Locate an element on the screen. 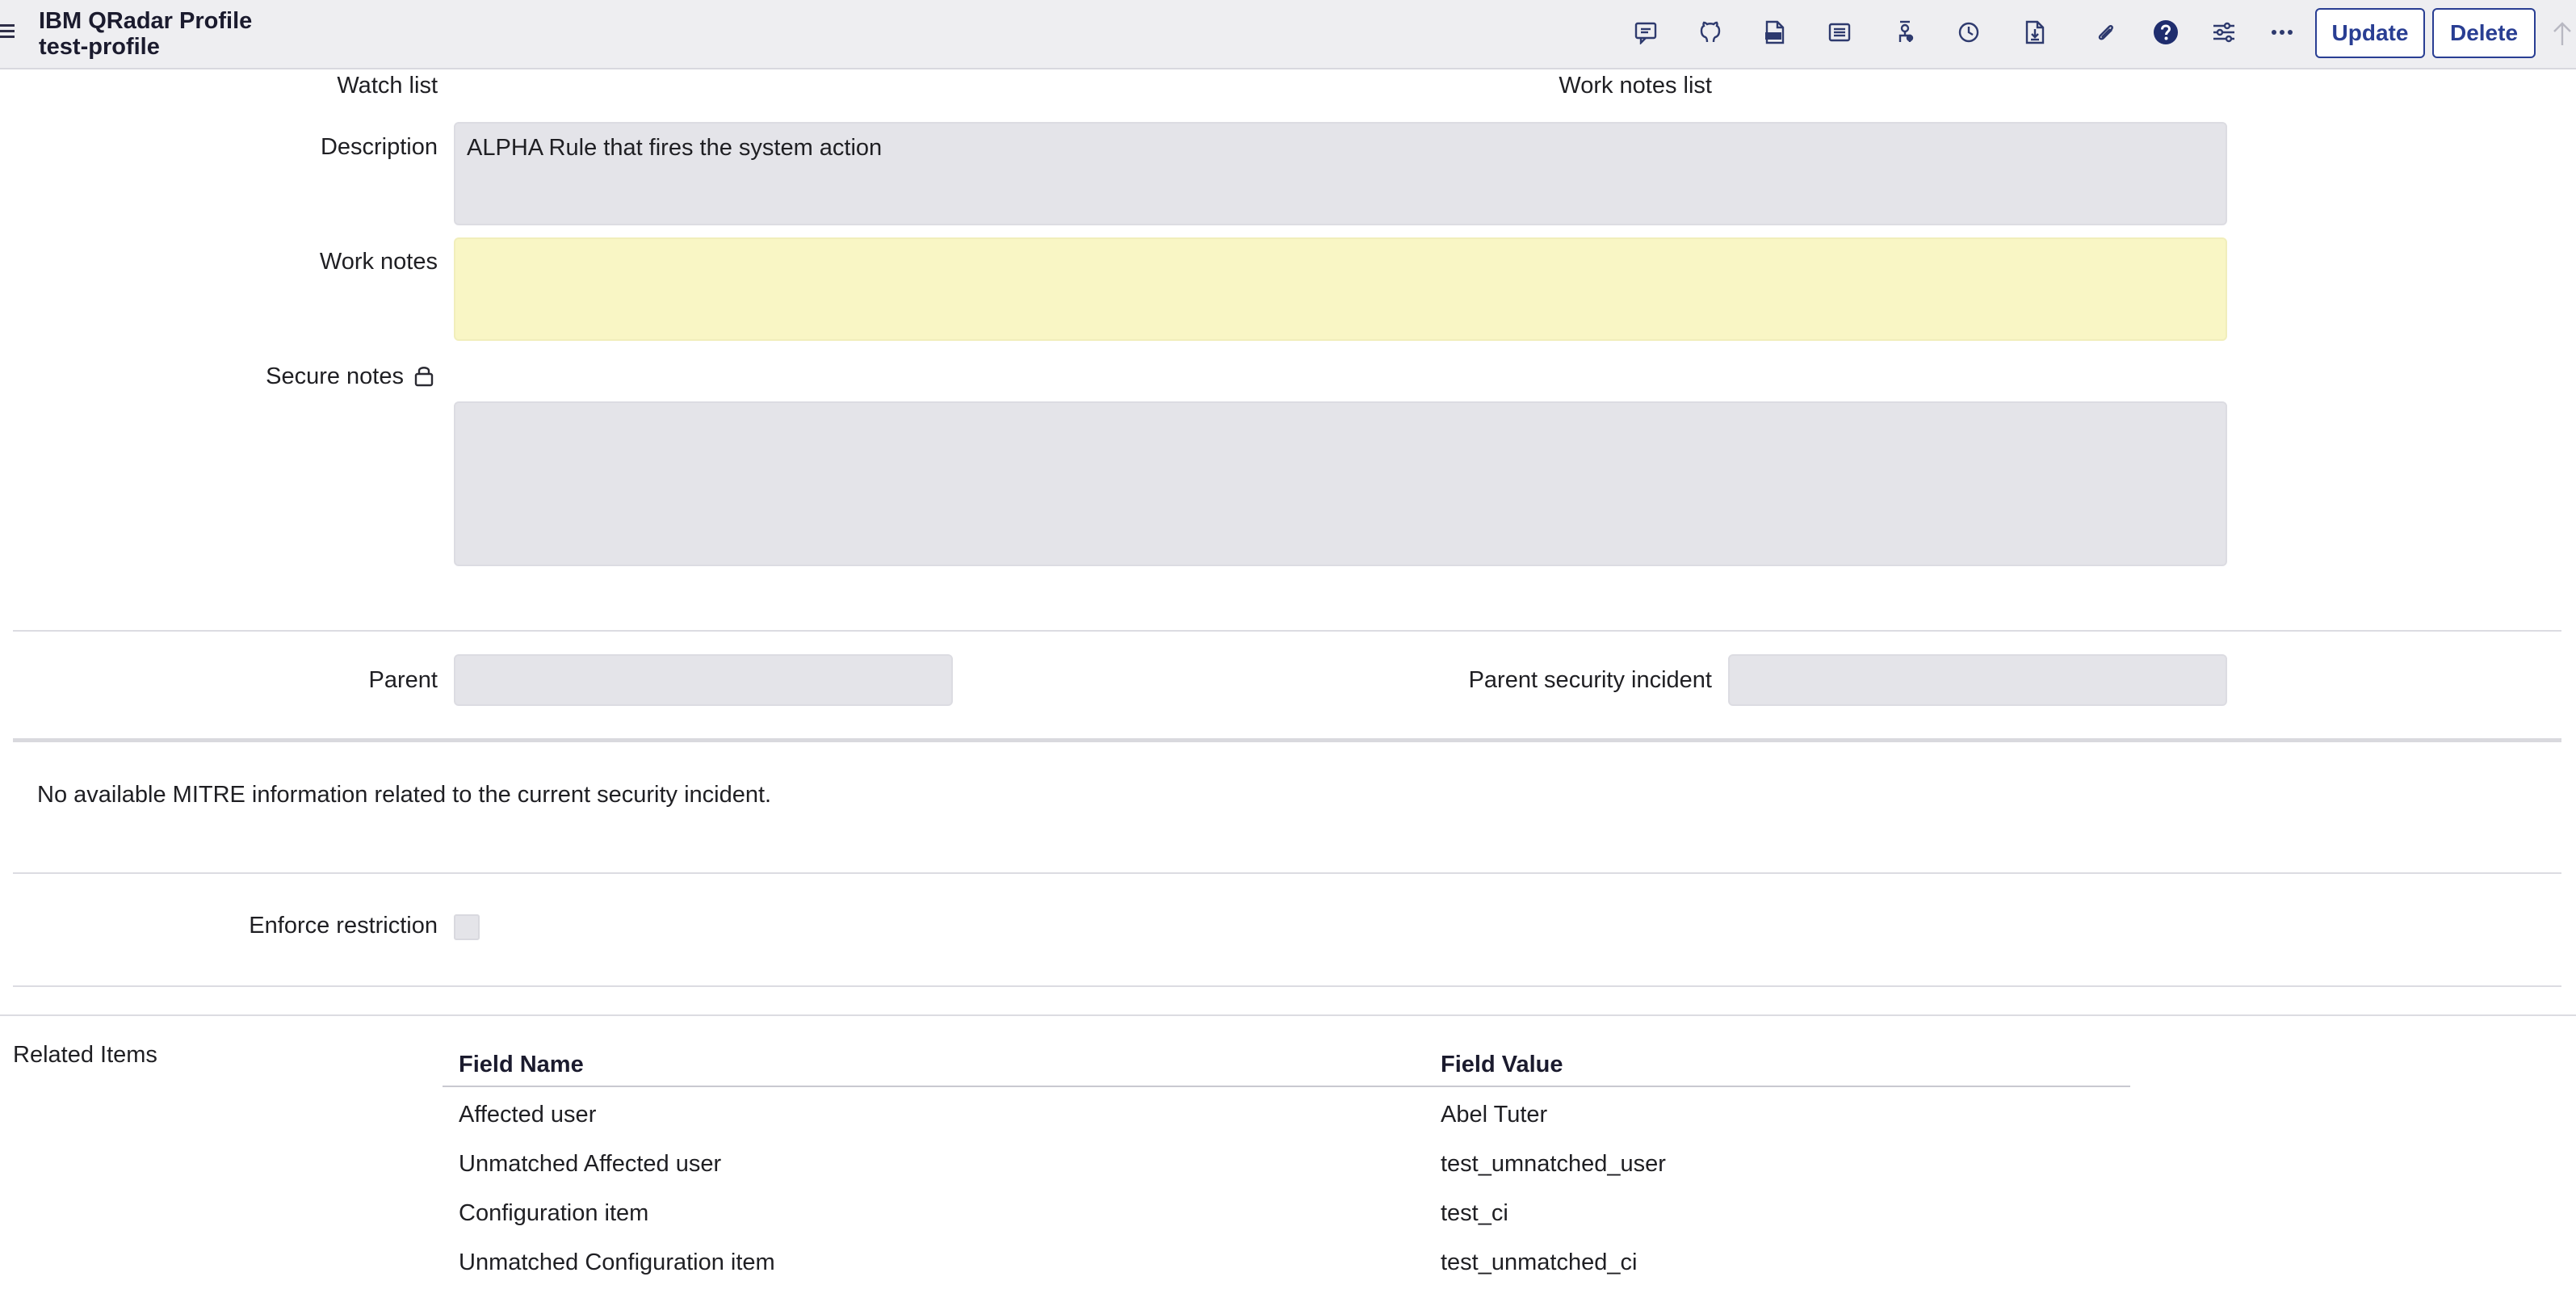  work-notes-list-label: Work notes list is located at coordinates (1635, 86).